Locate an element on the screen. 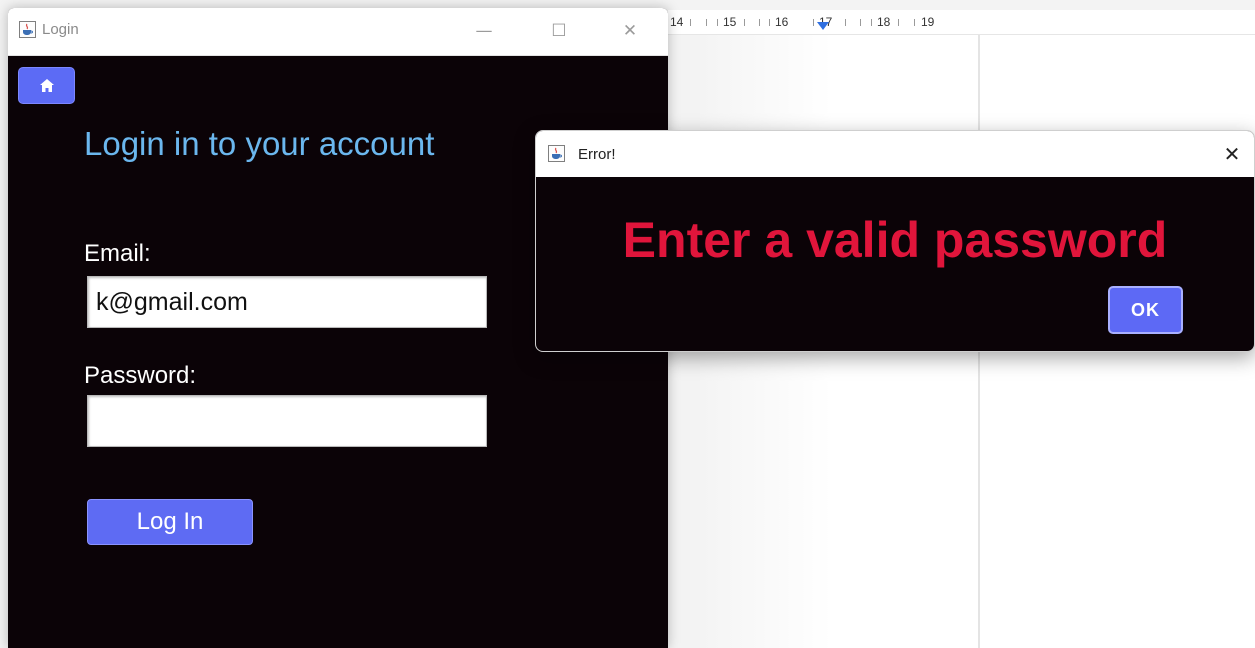  horizontal-ruler: 14 15 16 17 18 19 is located at coordinates (961, 22).